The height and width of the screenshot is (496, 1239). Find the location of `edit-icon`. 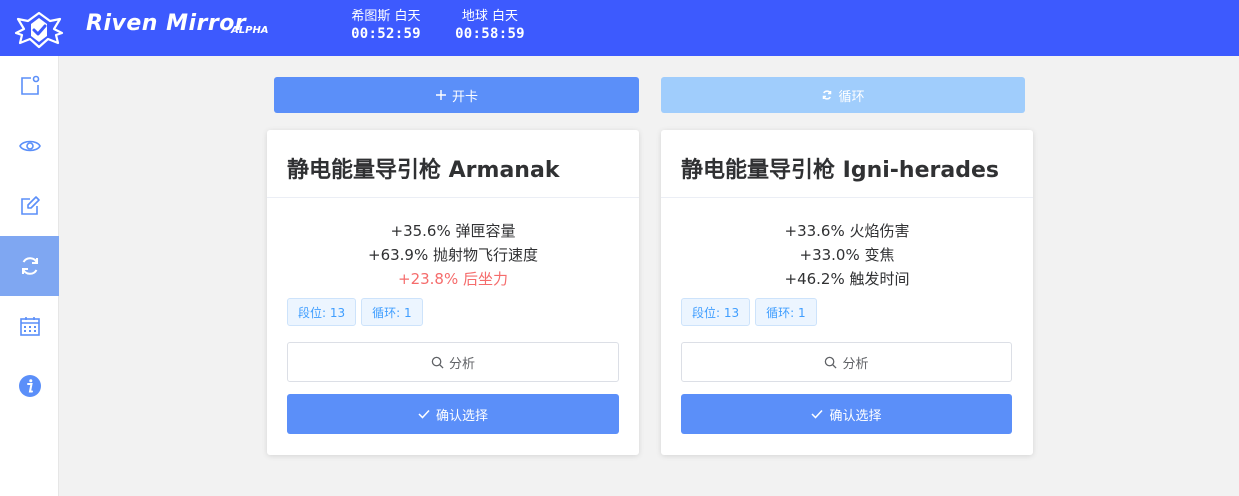

edit-icon is located at coordinates (30, 205).